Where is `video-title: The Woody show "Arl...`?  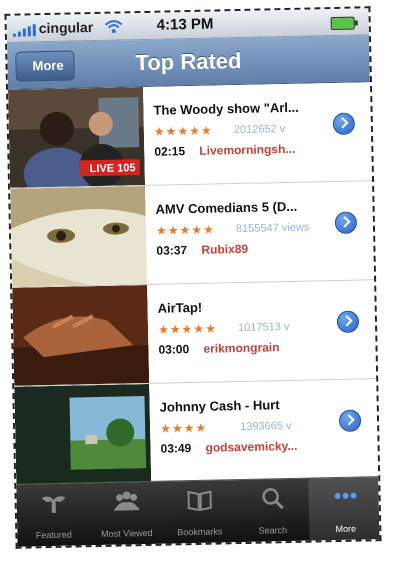 video-title: The Woody show "Arl... is located at coordinates (226, 108).